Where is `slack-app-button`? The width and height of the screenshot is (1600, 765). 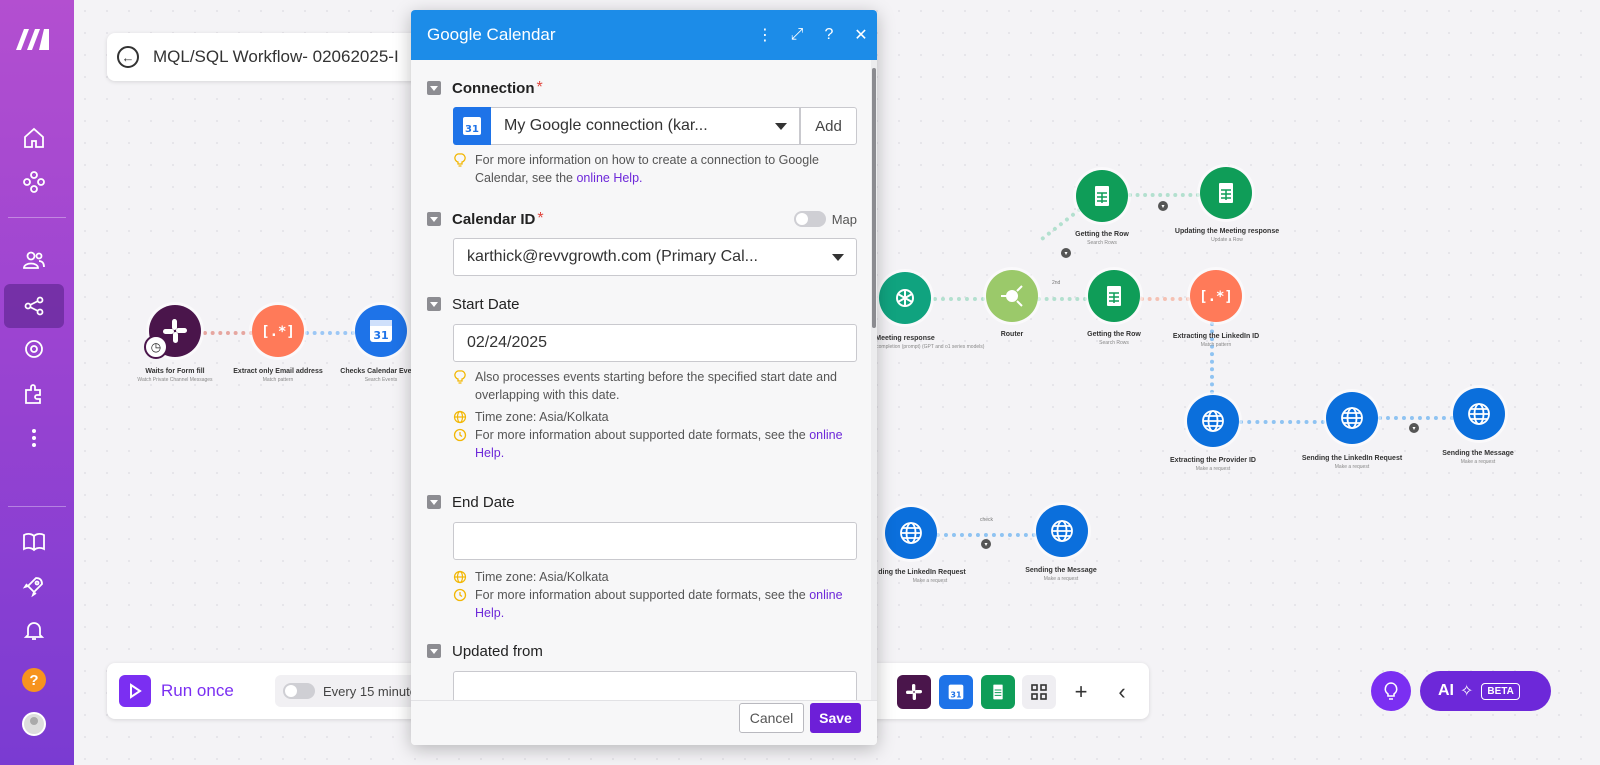
slack-app-button is located at coordinates (914, 692).